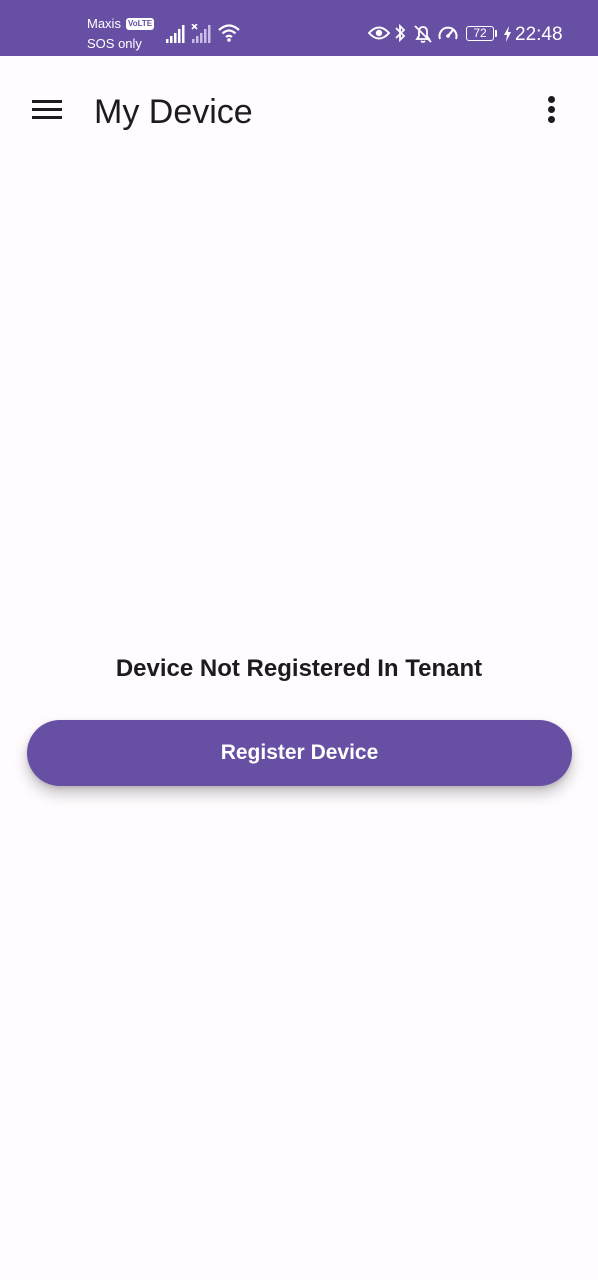 This screenshot has width=598, height=1280. I want to click on page-title: My Device, so click(173, 112).